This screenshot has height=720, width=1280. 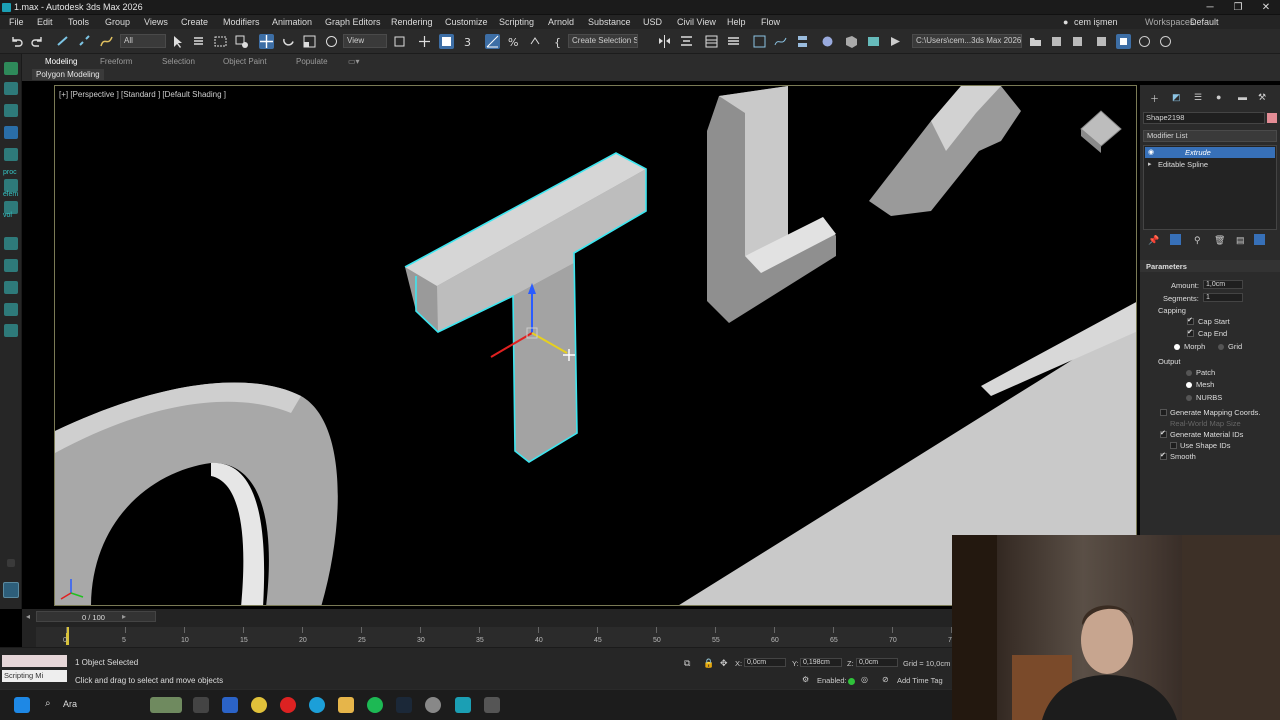 What do you see at coordinates (312, 61) in the screenshot?
I see `tab-populate: Populate` at bounding box center [312, 61].